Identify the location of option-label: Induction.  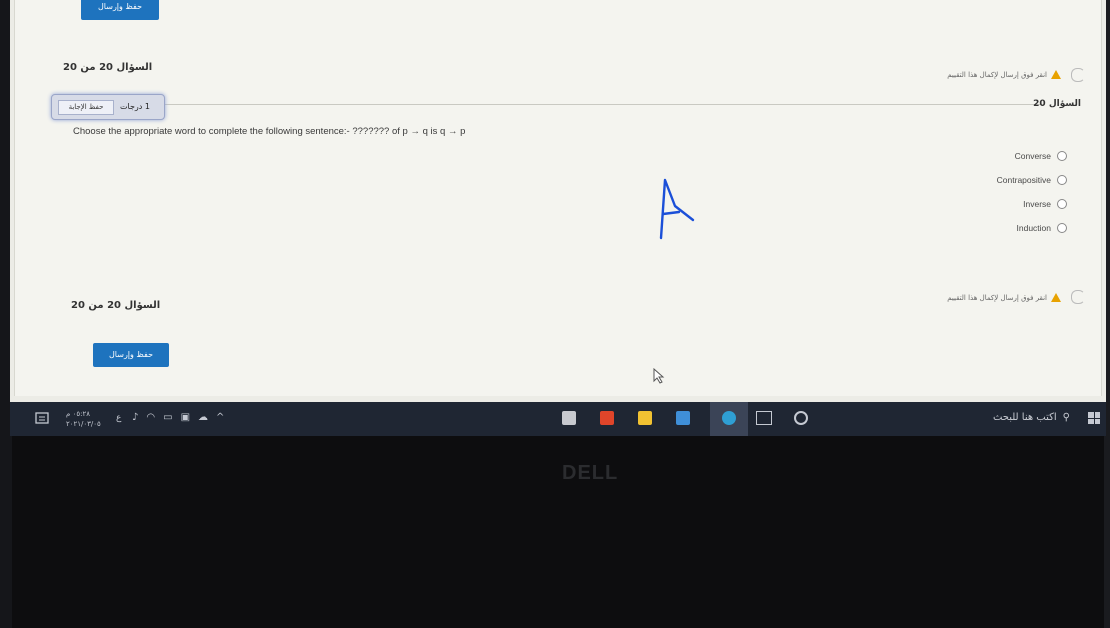
(1034, 228).